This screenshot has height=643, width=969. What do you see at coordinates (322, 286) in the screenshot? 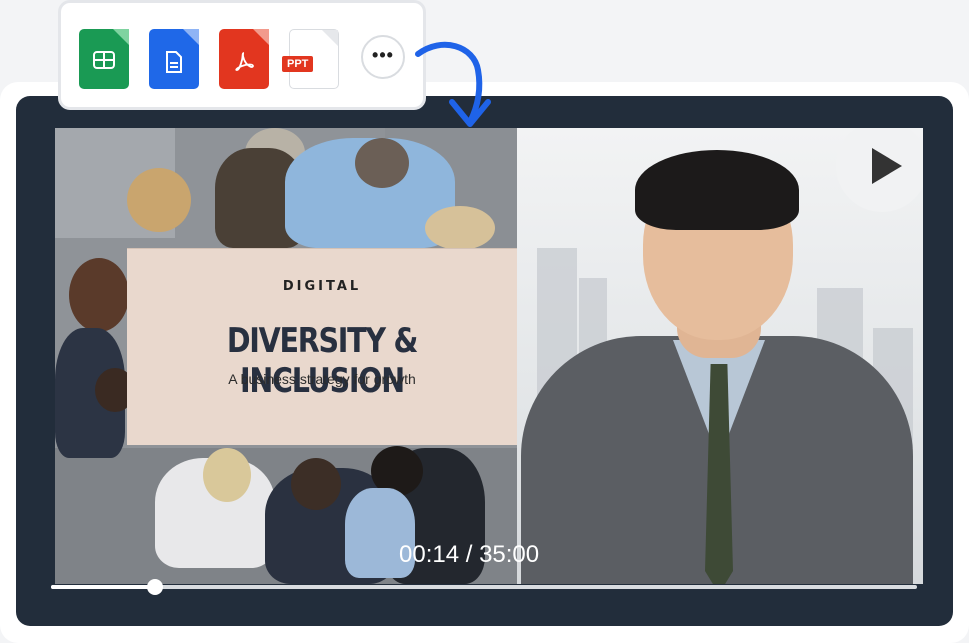
I see `slide-brand: DIGITAL` at bounding box center [322, 286].